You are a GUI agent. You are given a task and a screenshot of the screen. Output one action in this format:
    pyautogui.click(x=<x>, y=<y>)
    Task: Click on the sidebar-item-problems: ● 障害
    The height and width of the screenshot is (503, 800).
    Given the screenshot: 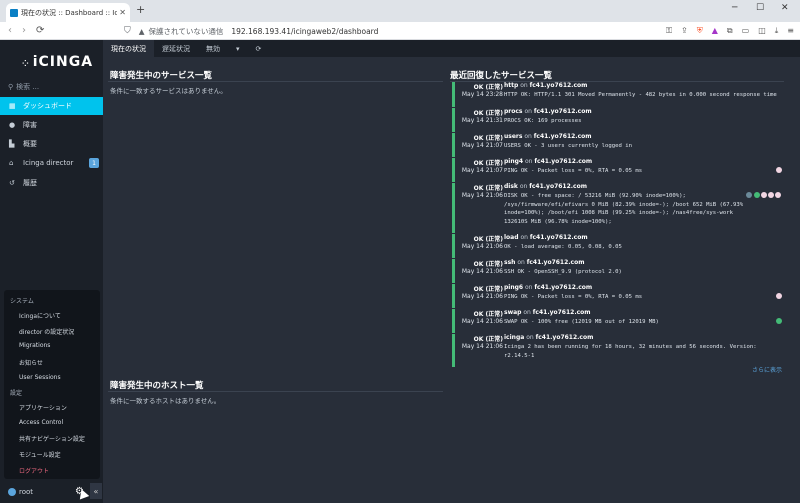 What is the action you would take?
    pyautogui.click(x=51, y=125)
    